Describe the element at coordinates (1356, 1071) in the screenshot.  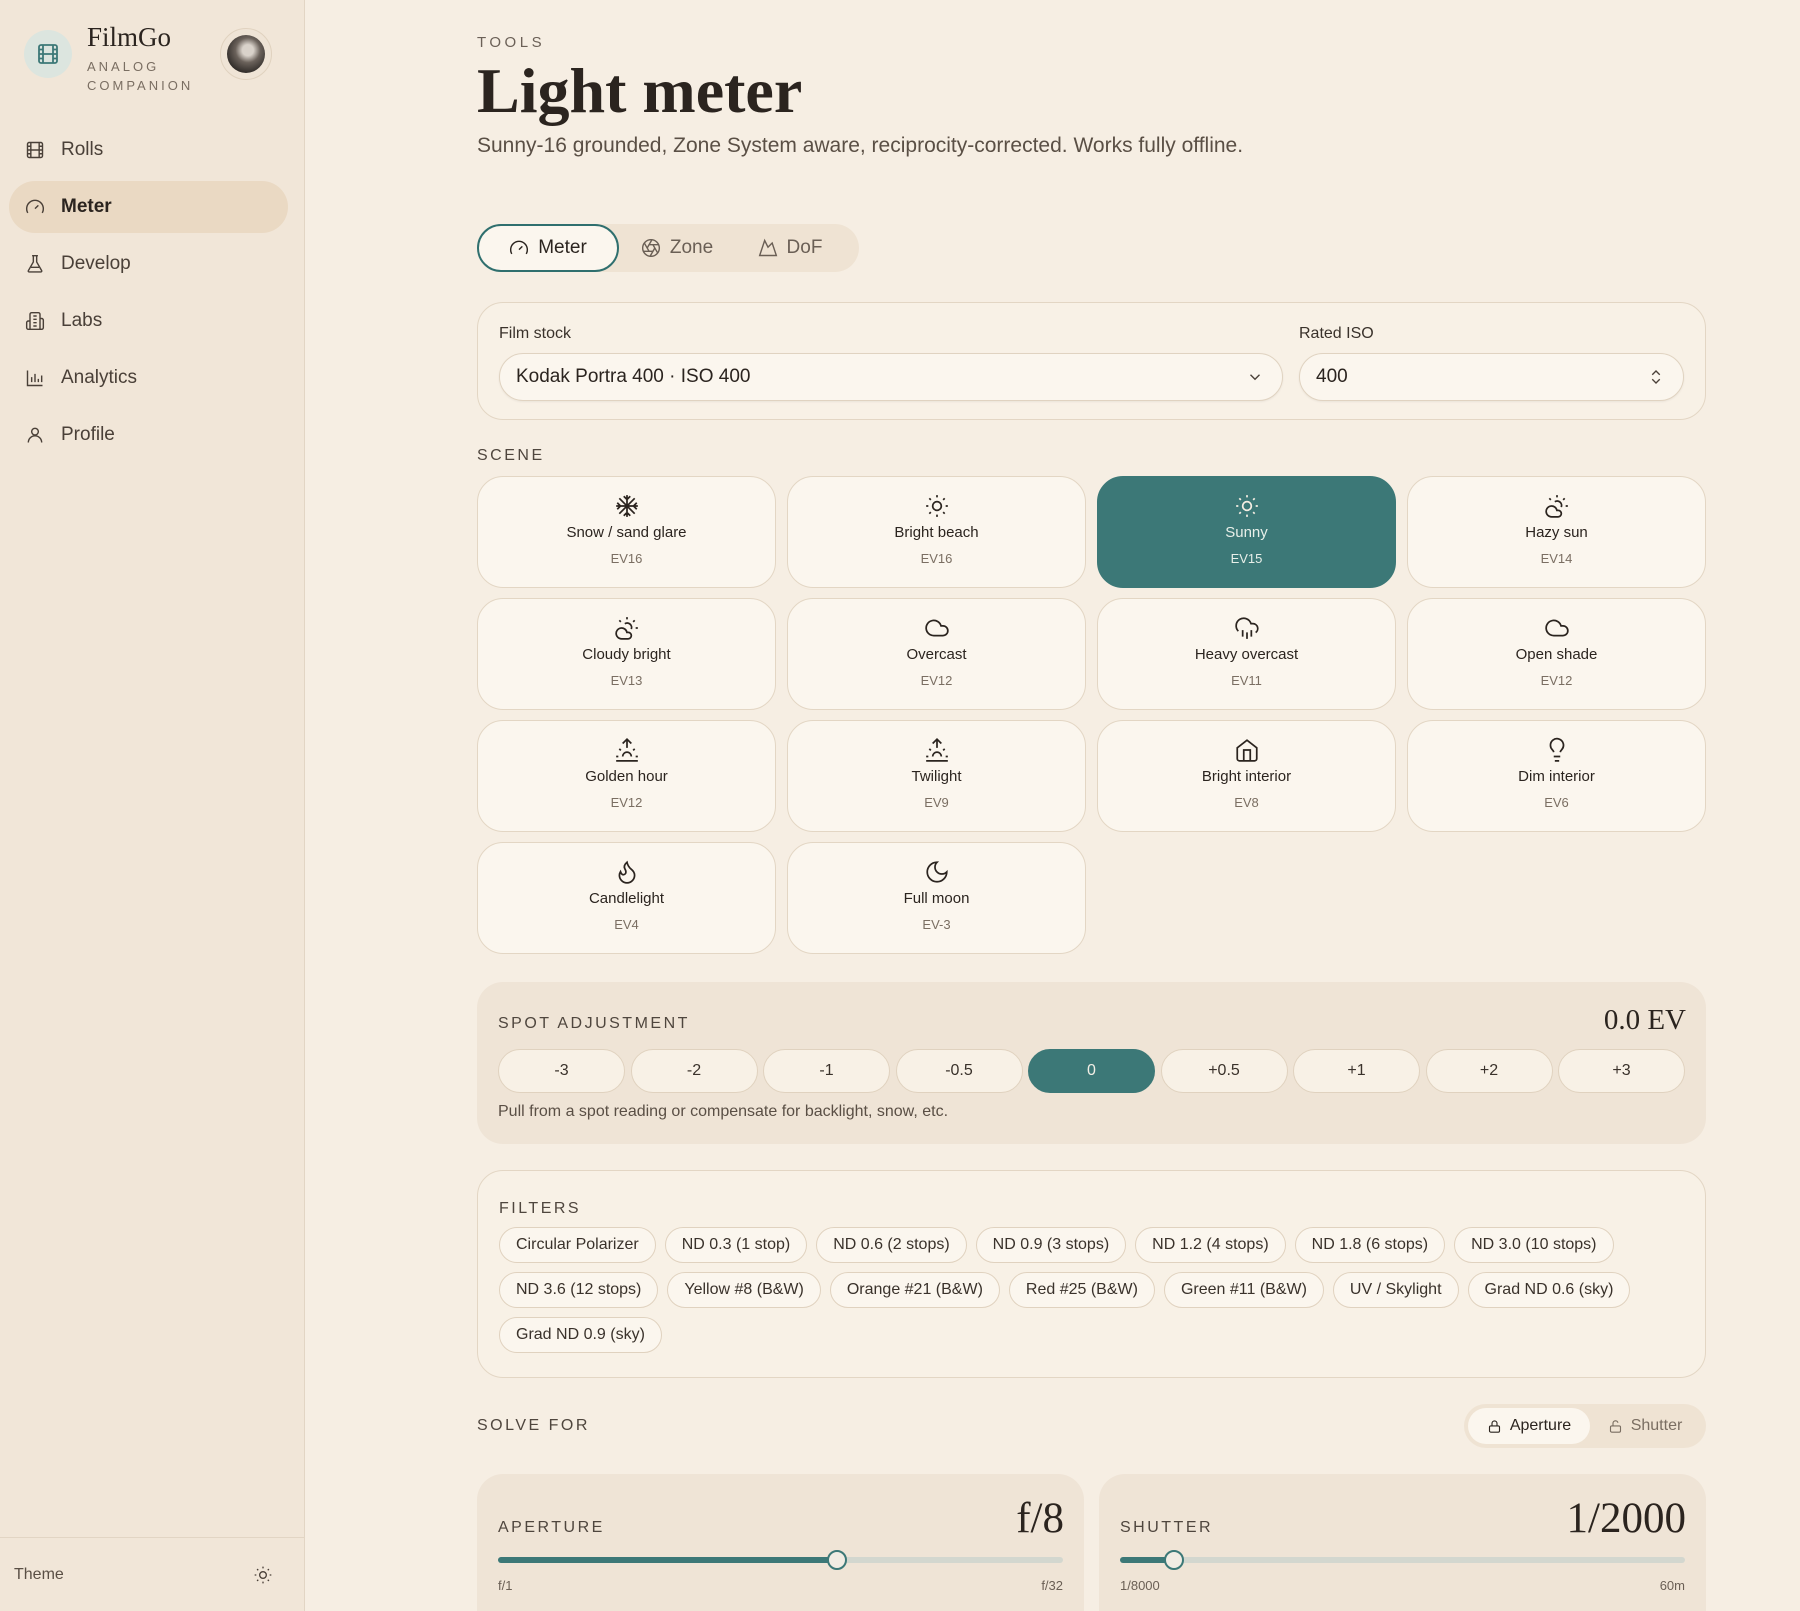
I see `spot-step-button: +1` at that location.